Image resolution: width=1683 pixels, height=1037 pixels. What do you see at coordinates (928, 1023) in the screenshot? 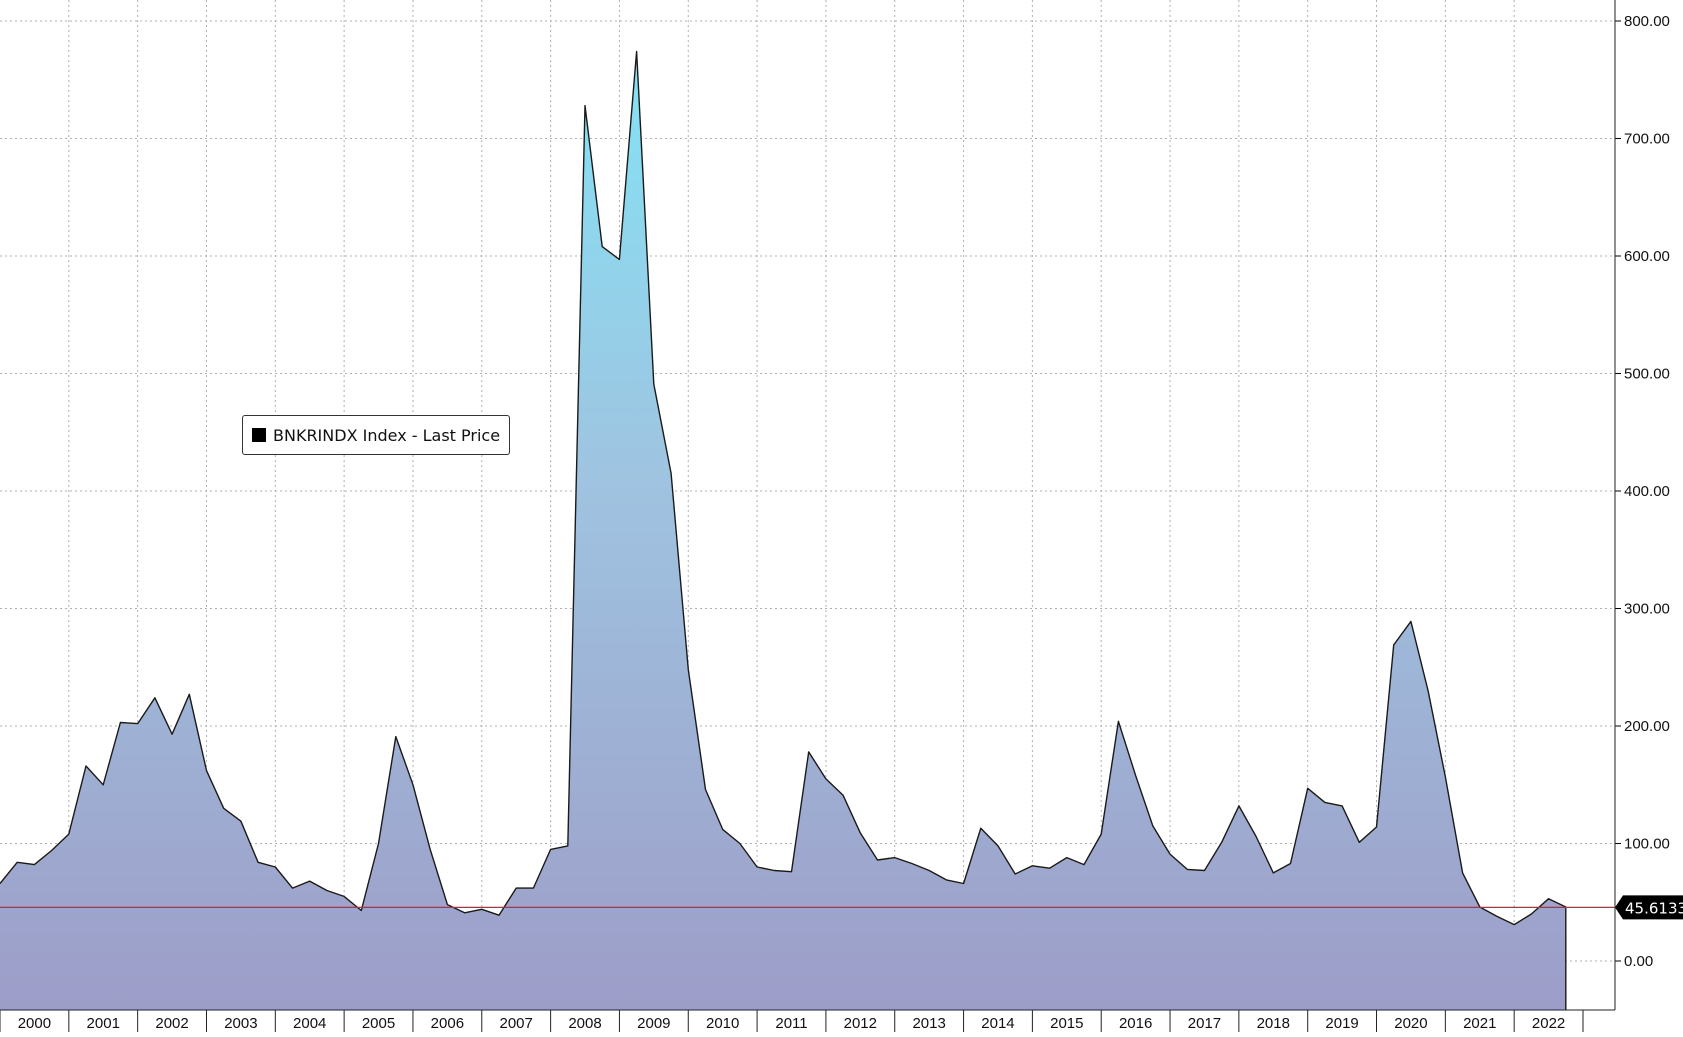
I see `x-tick-label: 2013` at bounding box center [928, 1023].